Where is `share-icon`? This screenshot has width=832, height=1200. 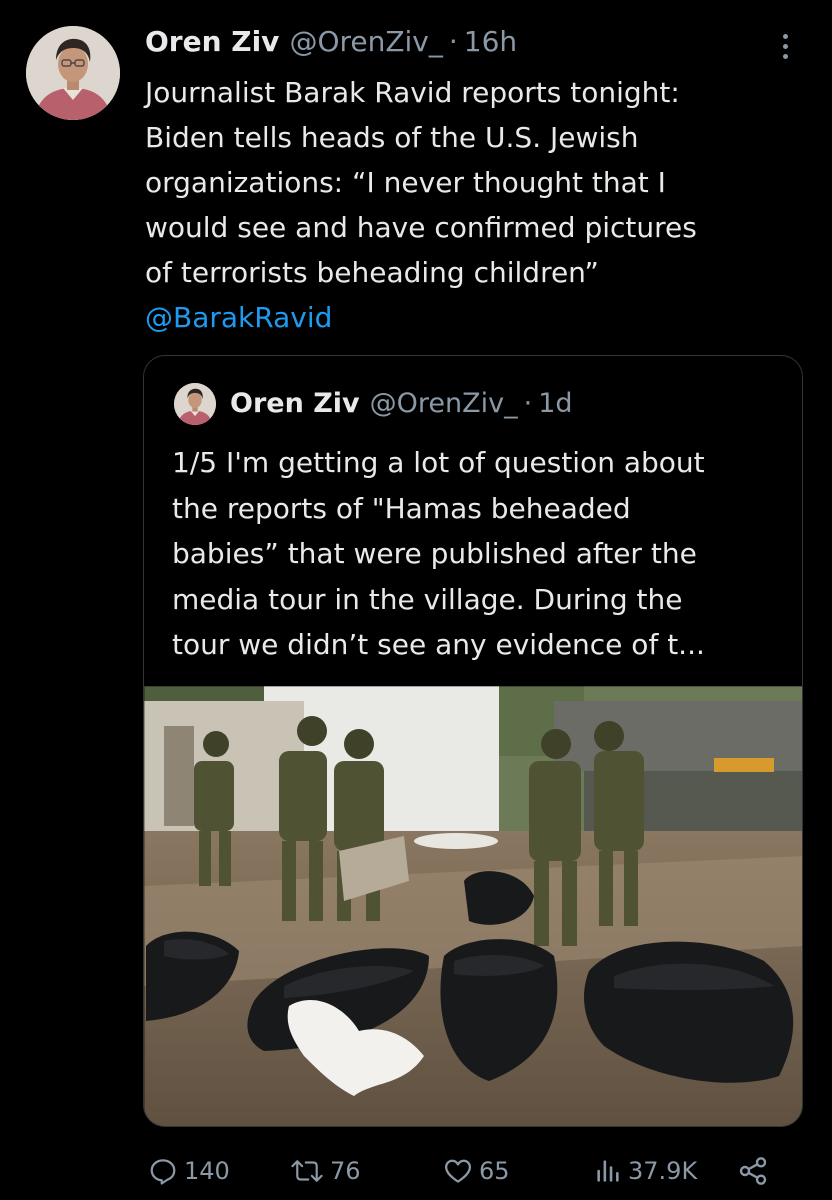 share-icon is located at coordinates (753, 1171).